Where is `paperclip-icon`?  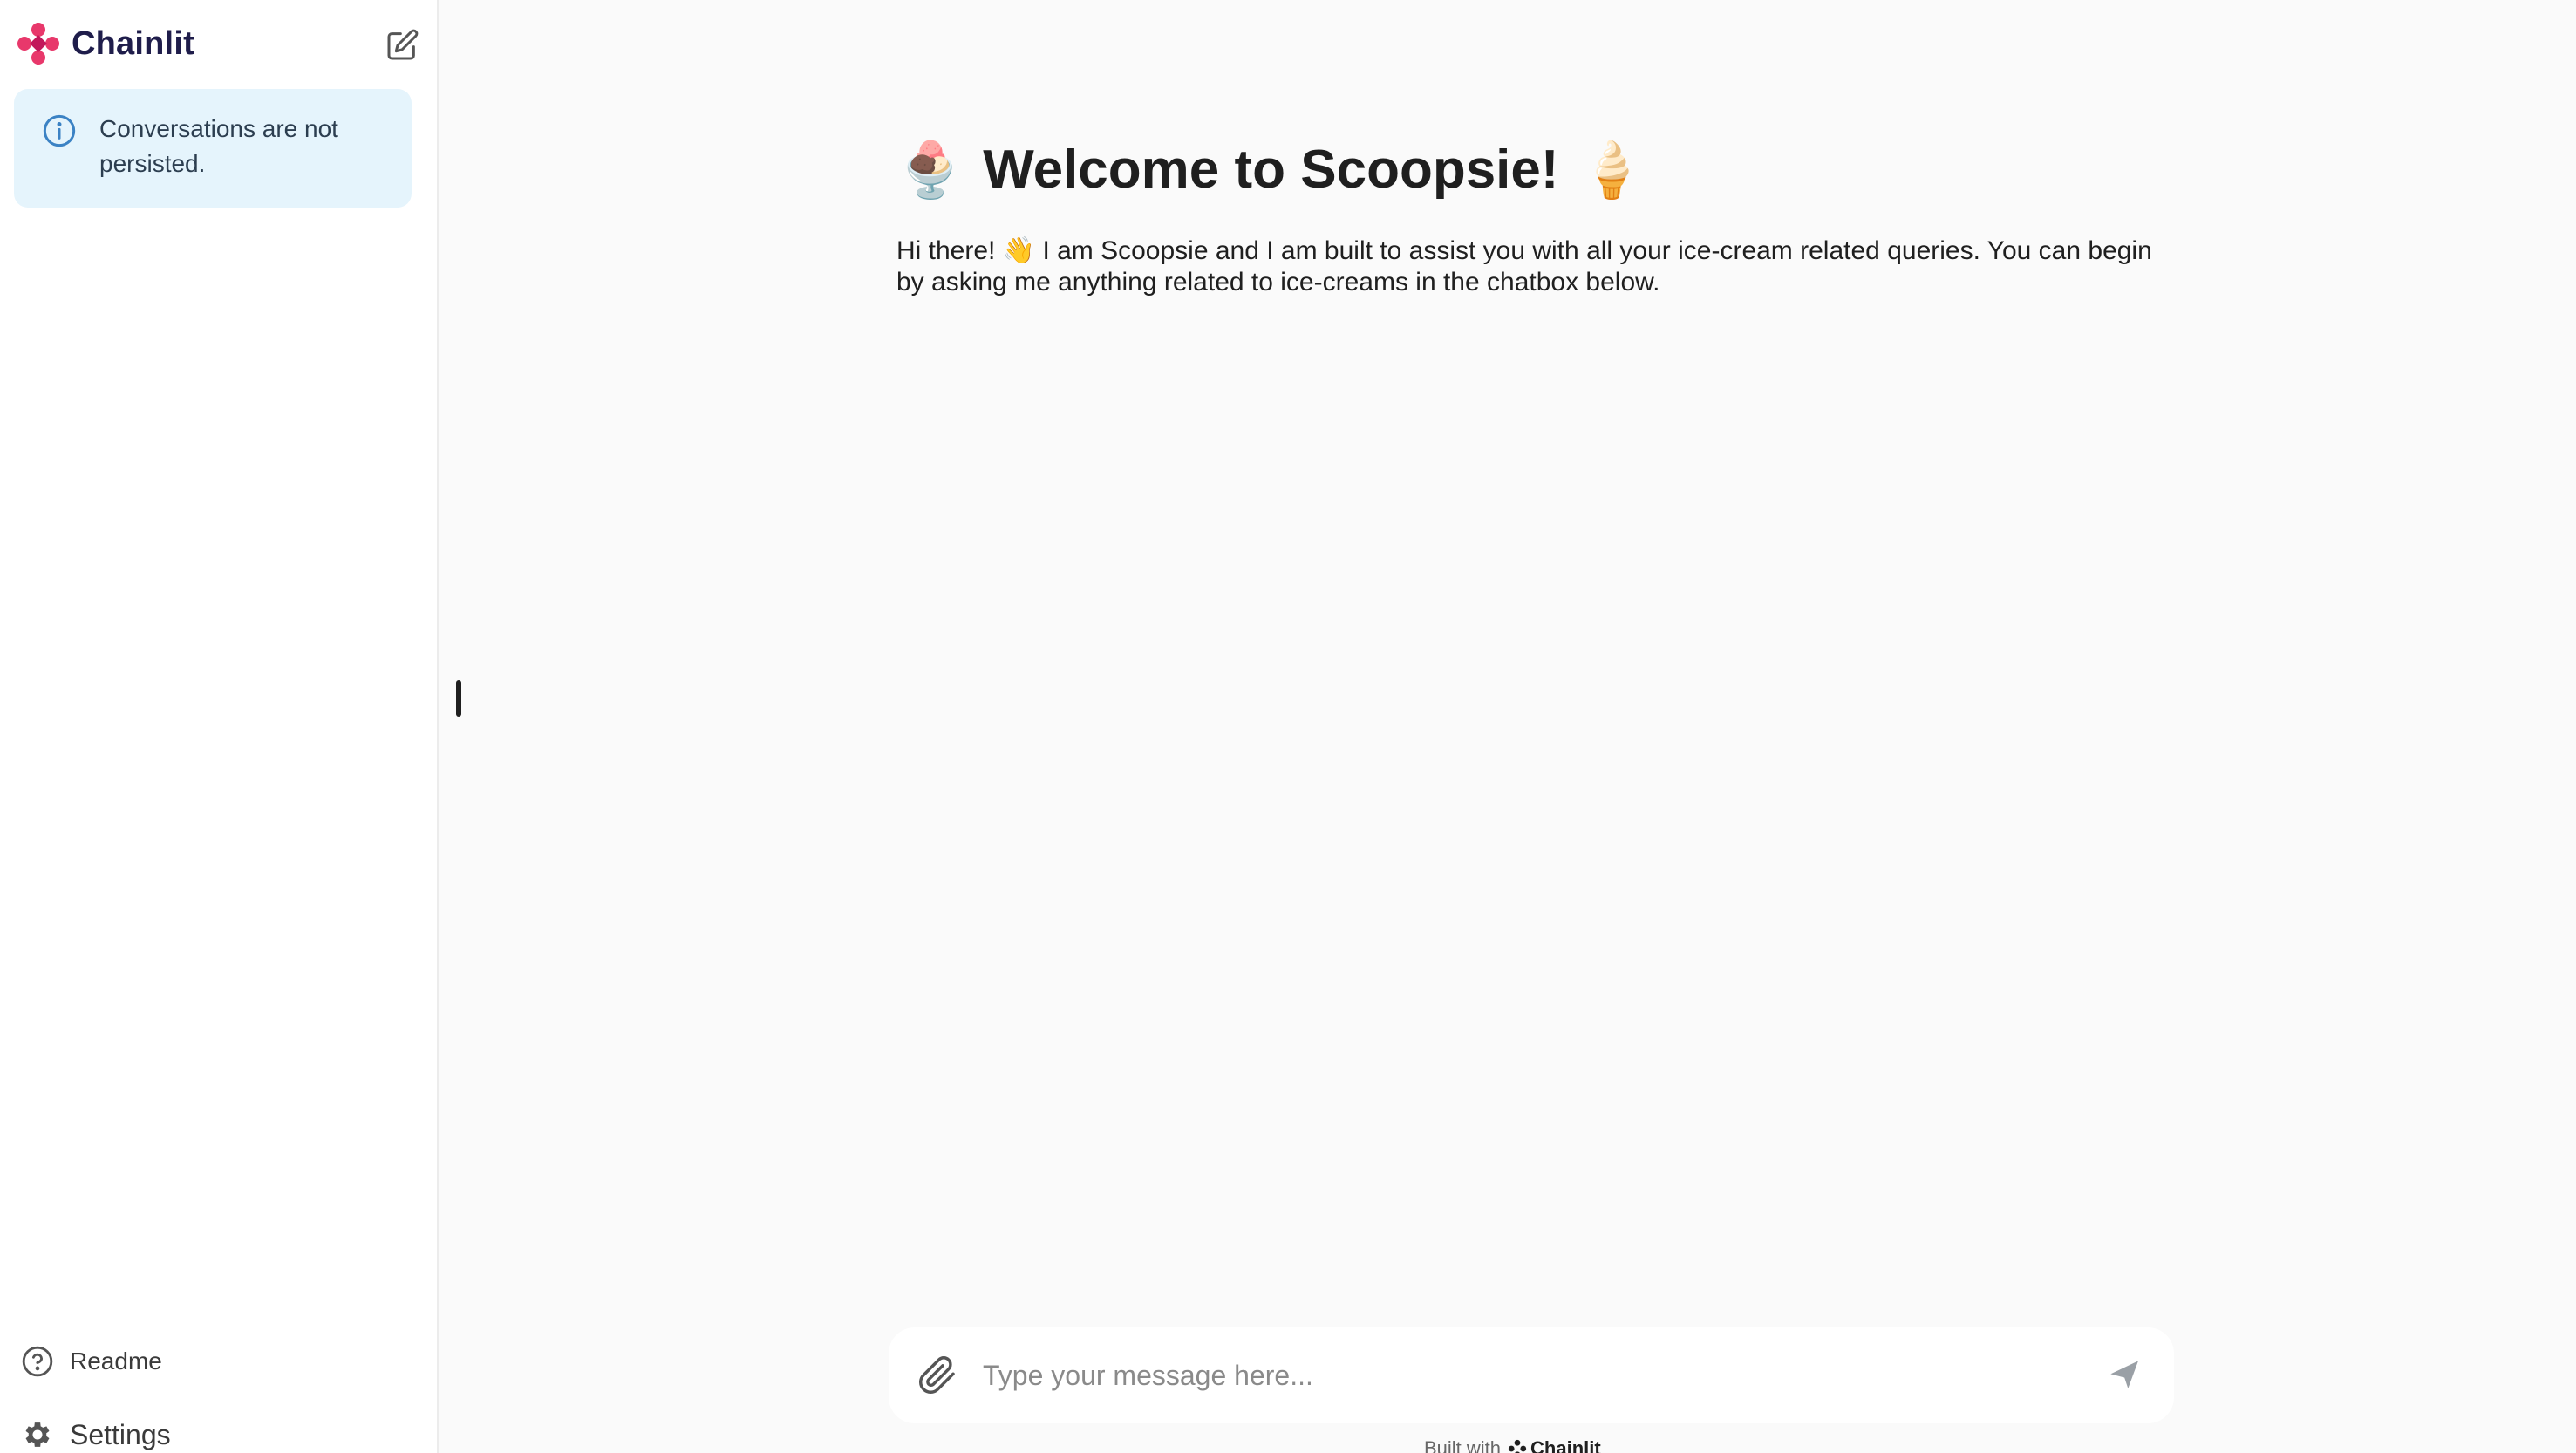
paperclip-icon is located at coordinates (937, 1375).